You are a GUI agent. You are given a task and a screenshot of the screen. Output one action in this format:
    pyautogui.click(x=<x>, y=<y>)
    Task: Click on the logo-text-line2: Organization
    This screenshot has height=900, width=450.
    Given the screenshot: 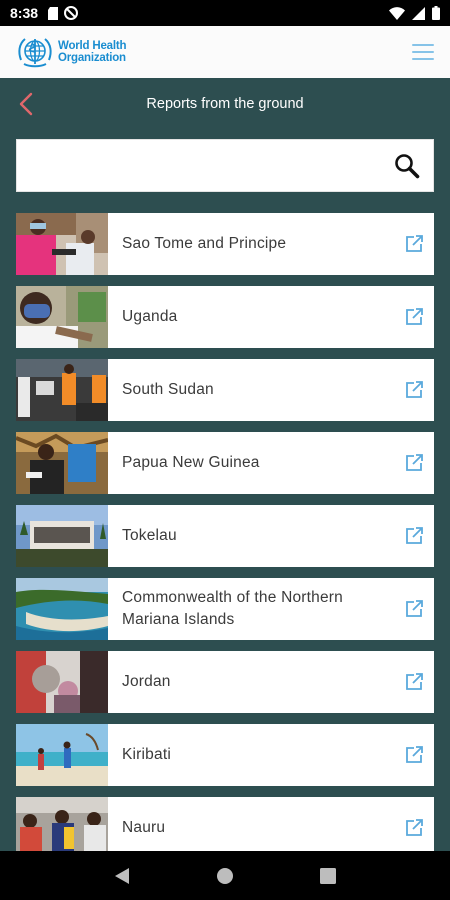 What is the action you would take?
    pyautogui.click(x=92, y=58)
    